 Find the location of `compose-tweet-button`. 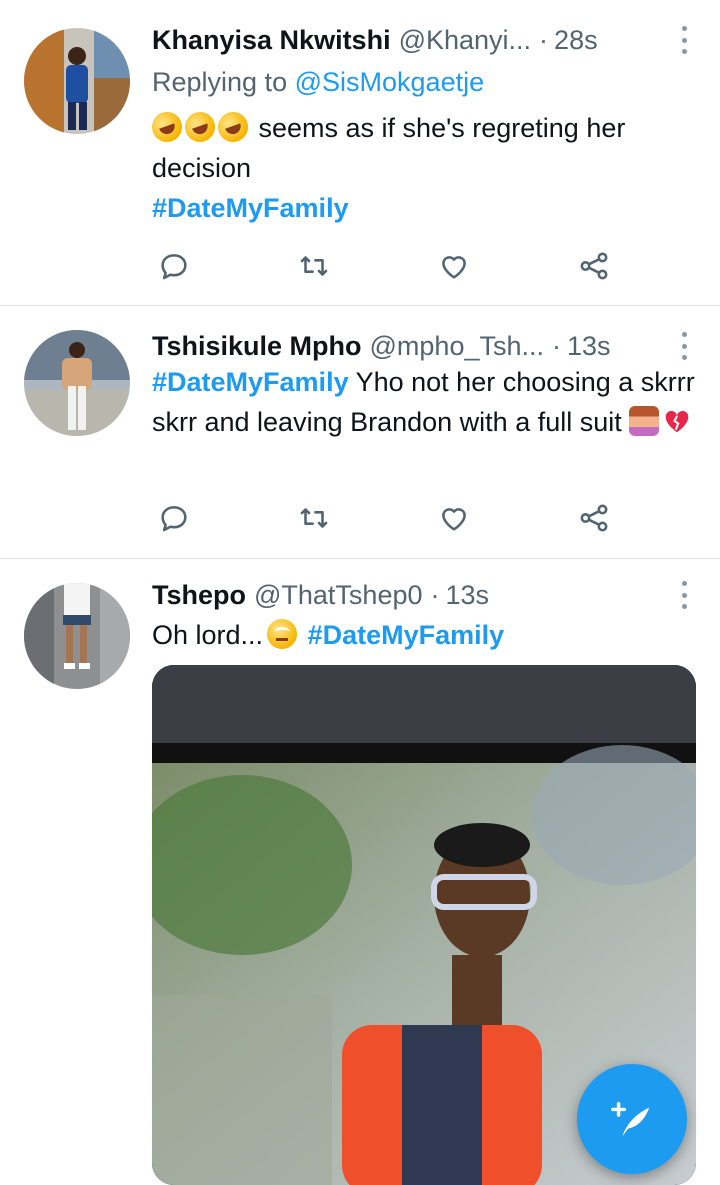

compose-tweet-button is located at coordinates (632, 1119).